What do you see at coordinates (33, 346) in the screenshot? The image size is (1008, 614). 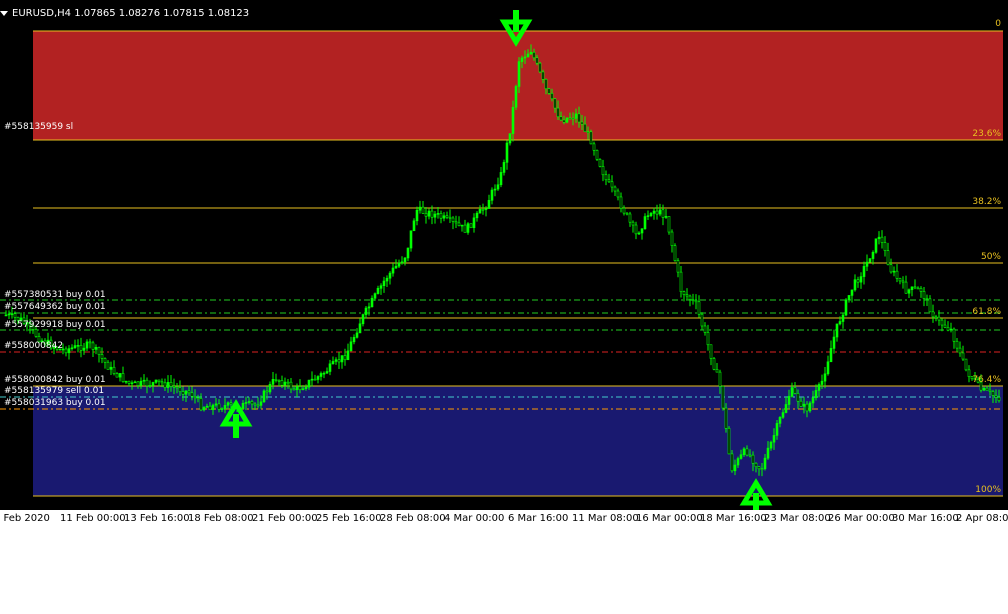 I see `order-label-overlap: #558000842` at bounding box center [33, 346].